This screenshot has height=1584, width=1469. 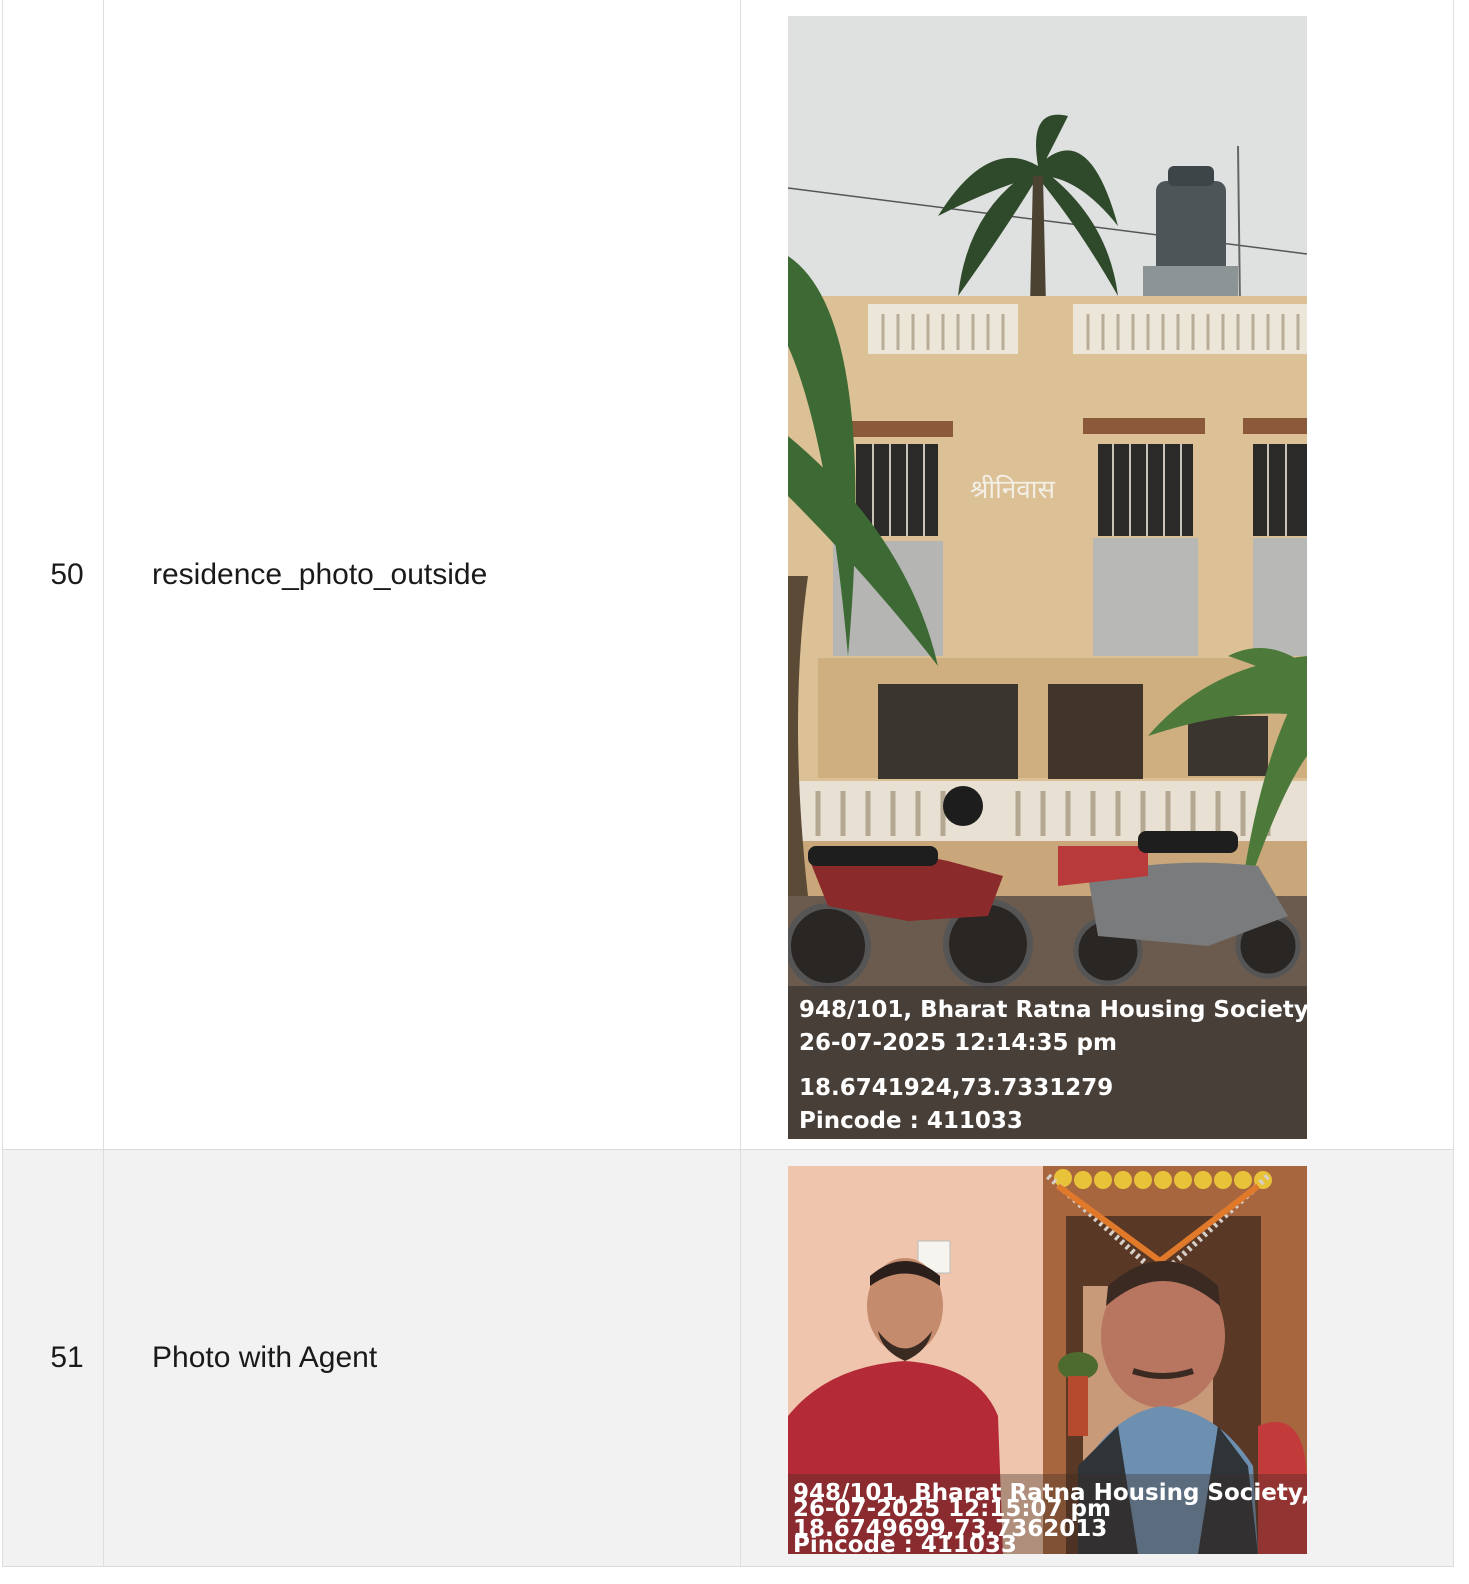 What do you see at coordinates (1012, 489) in the screenshot?
I see `building-sign: श्रीनिवास` at bounding box center [1012, 489].